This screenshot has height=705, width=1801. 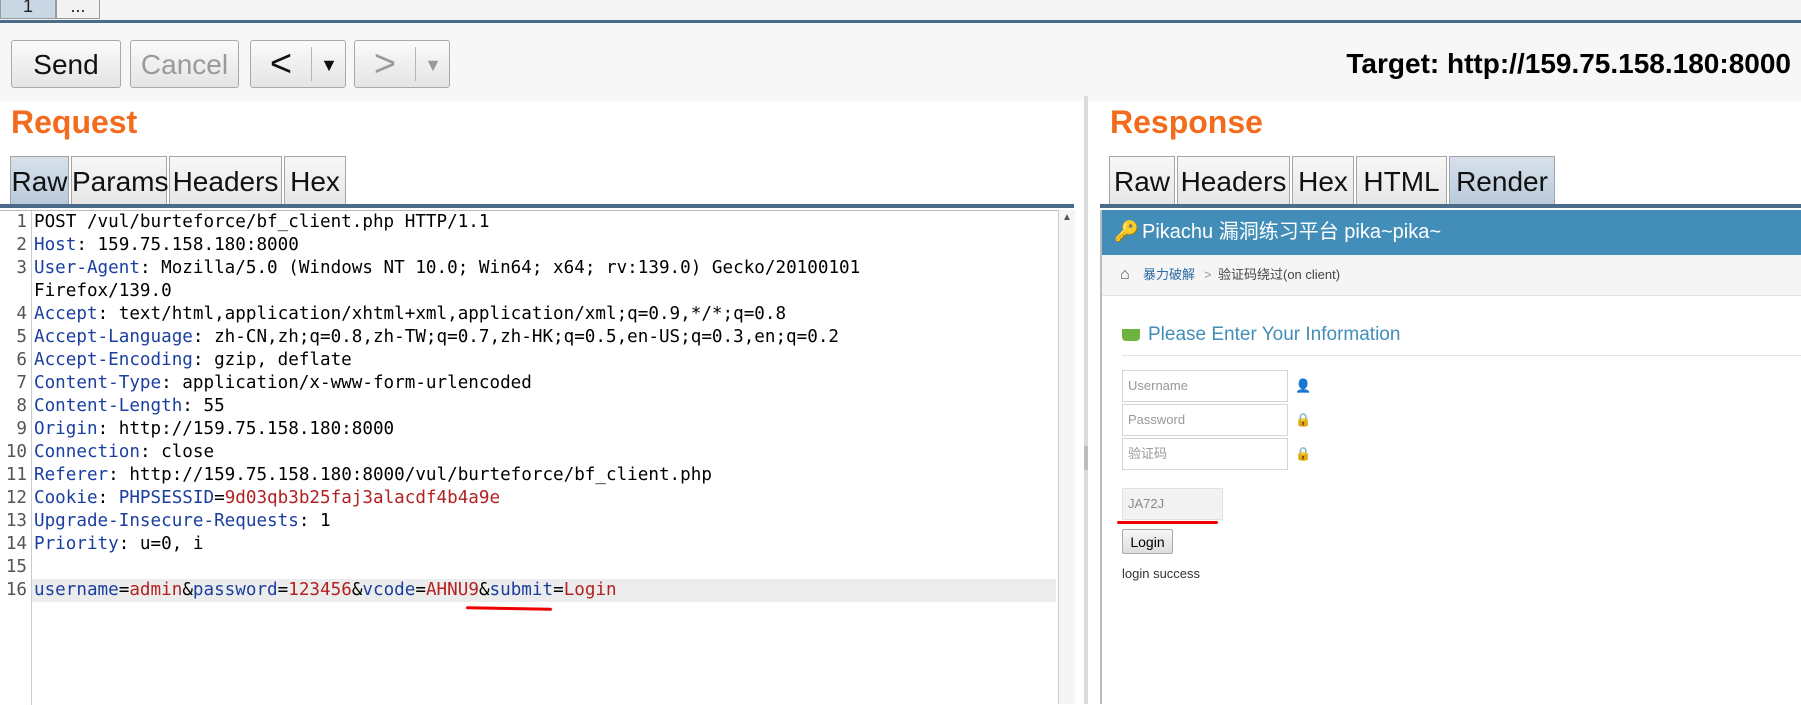 I want to click on tab-params: Params, so click(x=119, y=181).